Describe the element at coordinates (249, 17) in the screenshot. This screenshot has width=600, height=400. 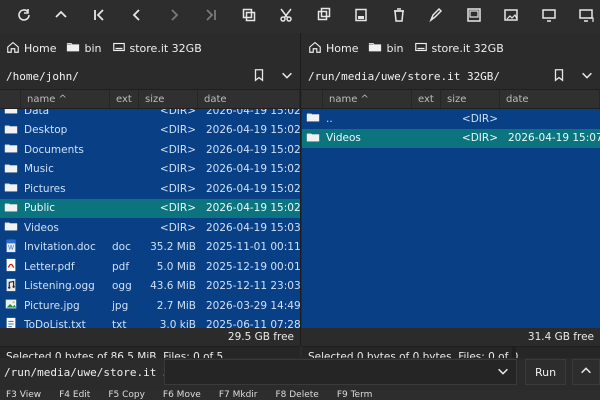
I see `copy-button` at that location.